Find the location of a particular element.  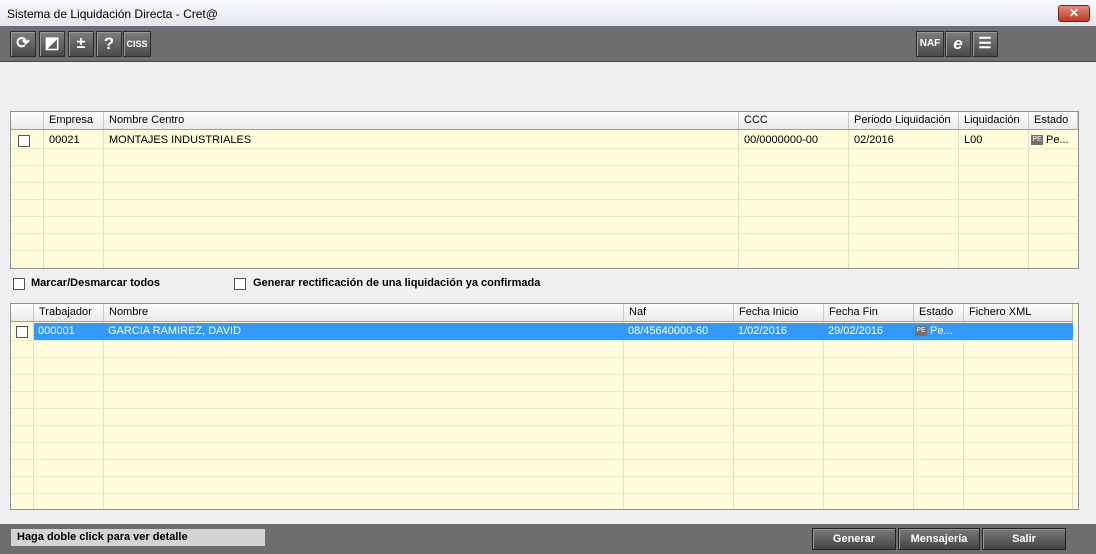

col-empresa: Empresa is located at coordinates (74, 120).